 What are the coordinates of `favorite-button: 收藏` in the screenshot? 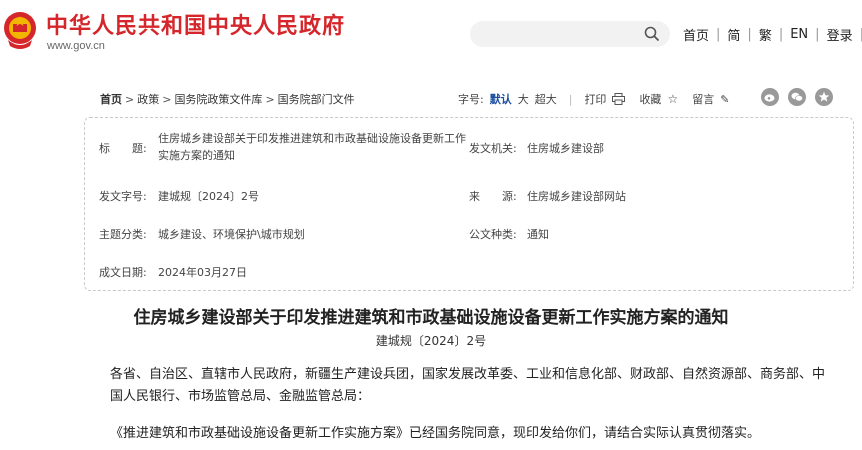 It's located at (650, 99).